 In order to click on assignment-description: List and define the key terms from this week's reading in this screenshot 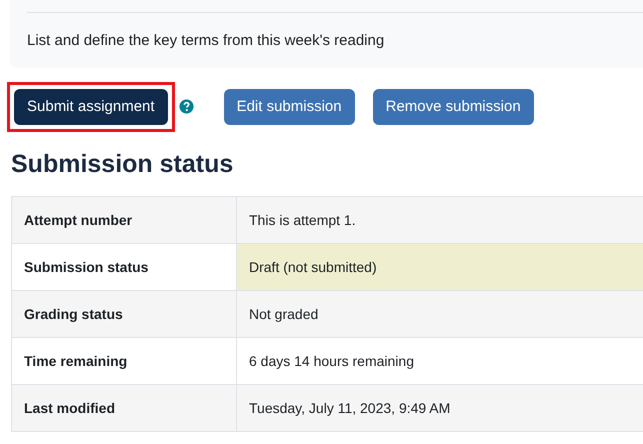, I will do `click(206, 40)`.